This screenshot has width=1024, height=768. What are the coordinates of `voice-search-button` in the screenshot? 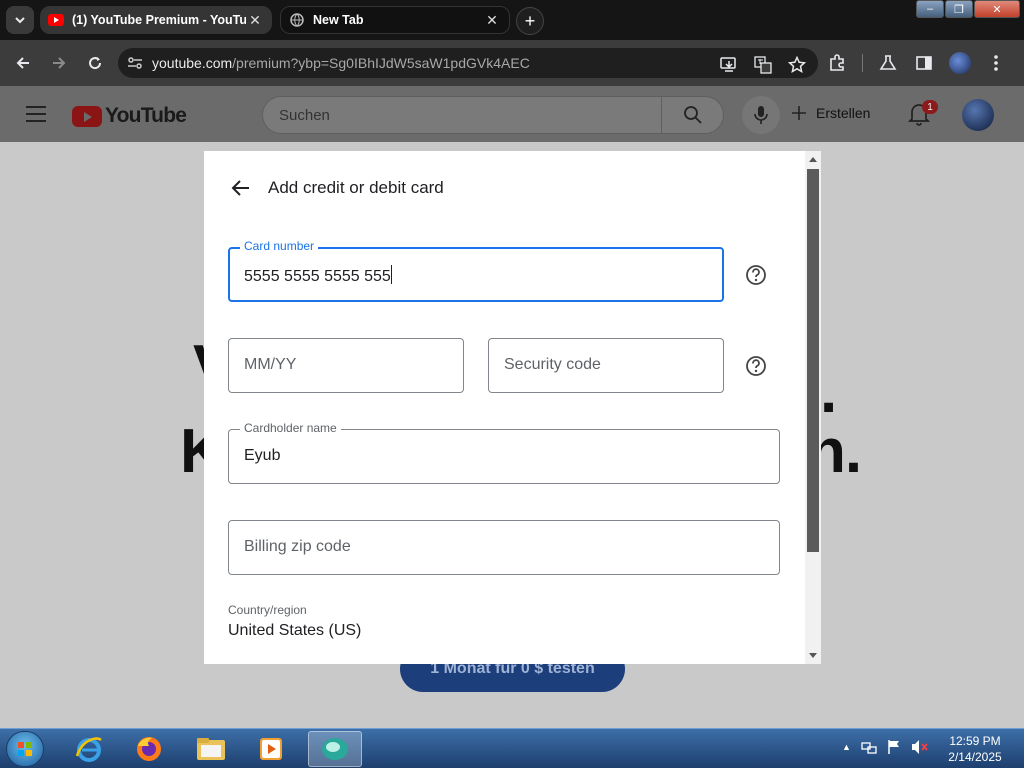 It's located at (761, 115).